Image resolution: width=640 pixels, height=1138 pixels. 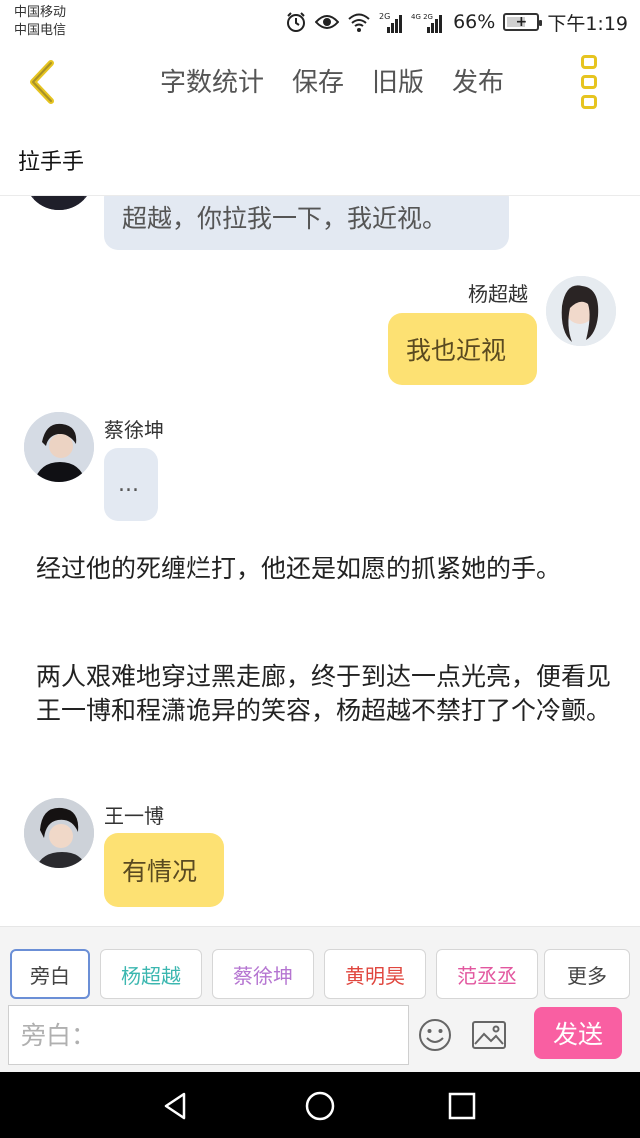 I want to click on save-button: 保存, so click(x=318, y=80).